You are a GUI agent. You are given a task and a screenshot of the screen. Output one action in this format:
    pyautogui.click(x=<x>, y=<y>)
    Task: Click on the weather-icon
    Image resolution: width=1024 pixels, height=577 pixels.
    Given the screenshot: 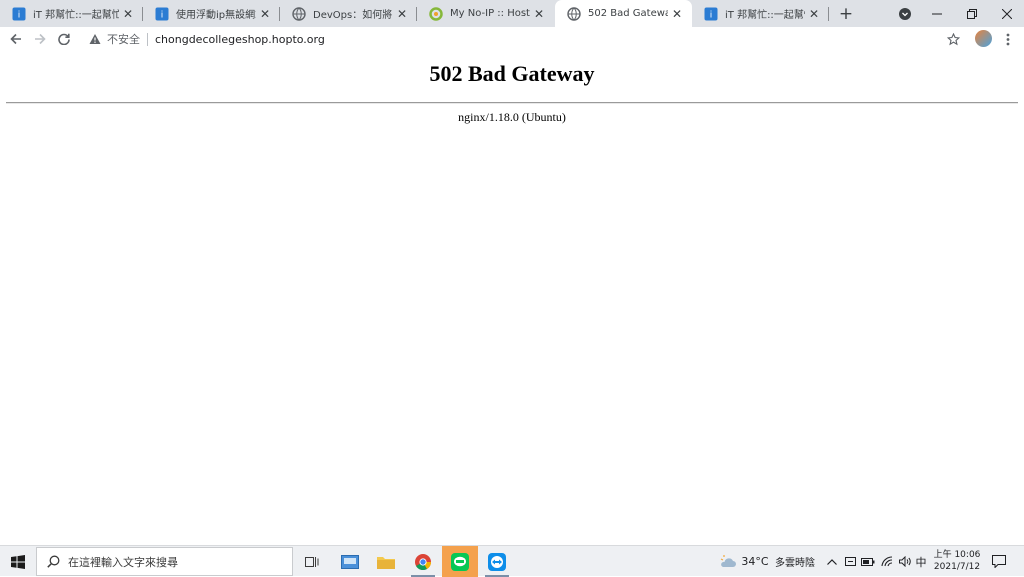 What is the action you would take?
    pyautogui.click(x=728, y=561)
    